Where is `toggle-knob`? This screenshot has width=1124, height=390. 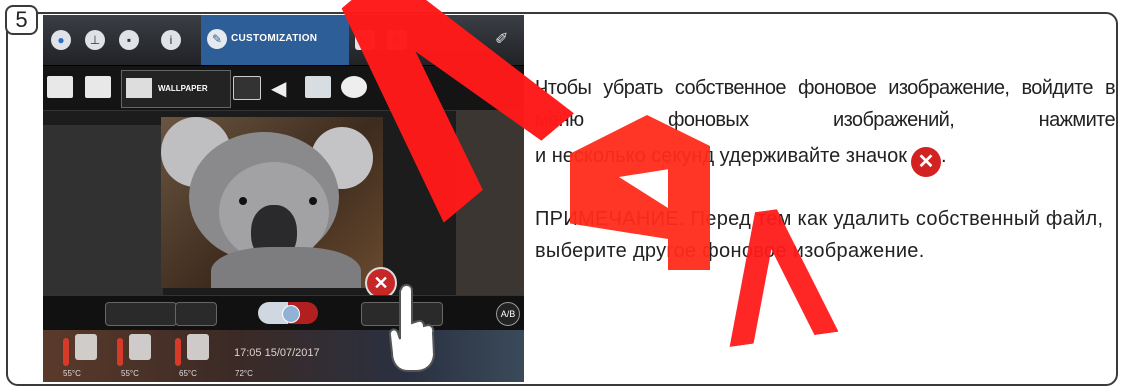 toggle-knob is located at coordinates (291, 314).